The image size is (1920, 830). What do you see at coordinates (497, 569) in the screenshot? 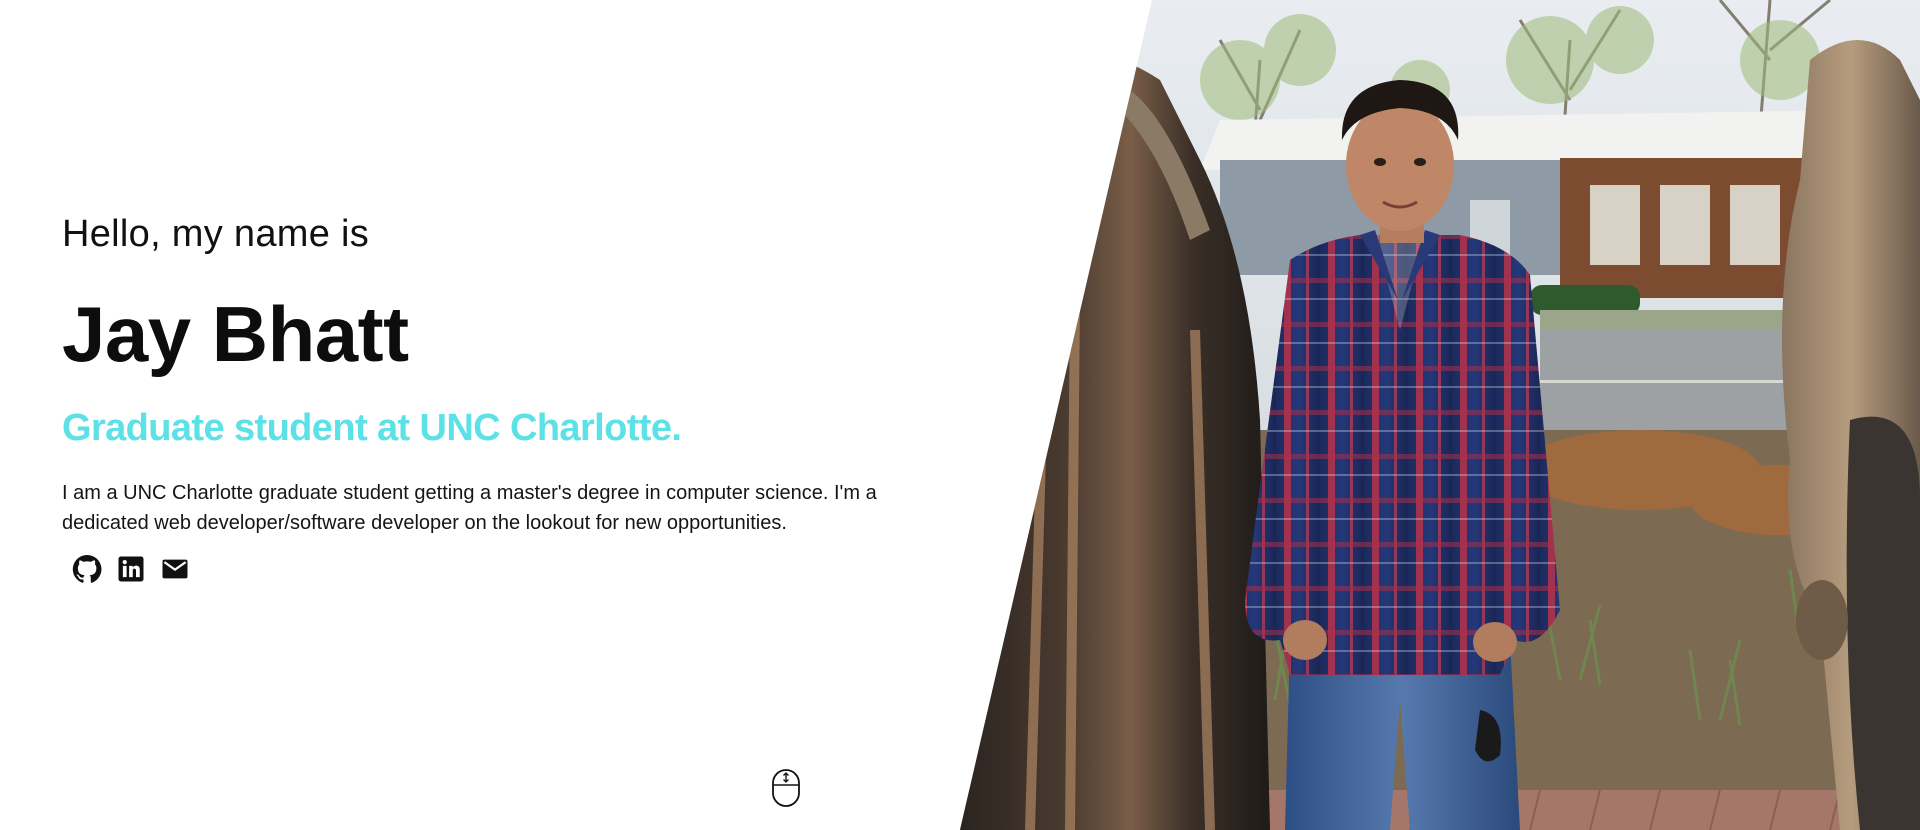
I see `social-links` at bounding box center [497, 569].